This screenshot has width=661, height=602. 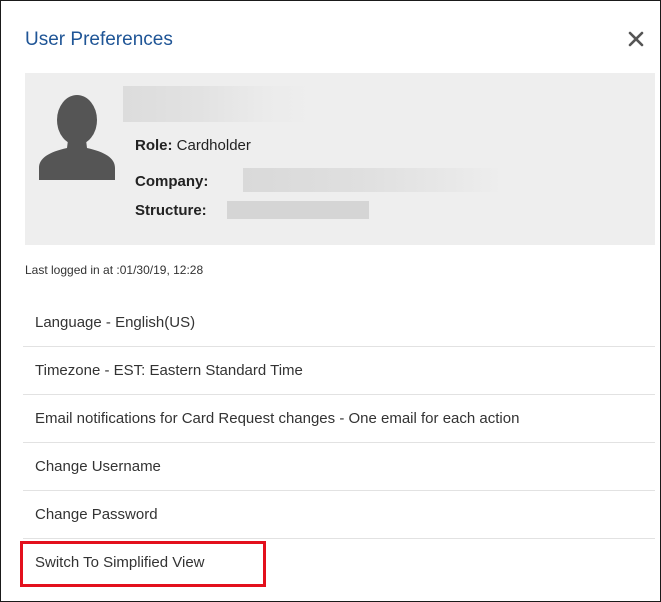 I want to click on role-row: Role: Cardholder, so click(x=193, y=145).